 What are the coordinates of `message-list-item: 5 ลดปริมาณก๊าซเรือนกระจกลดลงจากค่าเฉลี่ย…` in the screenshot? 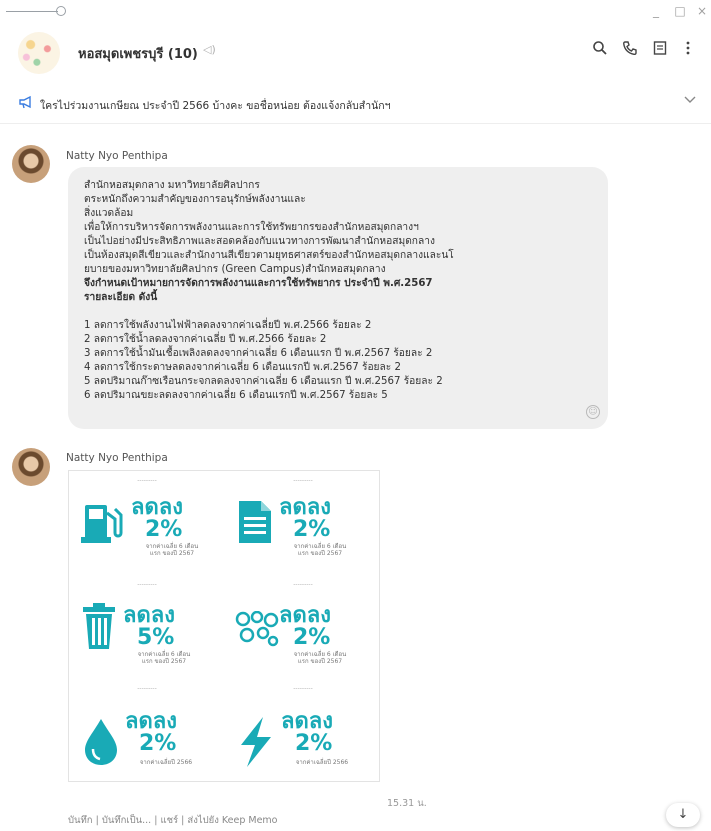 It's located at (263, 381).